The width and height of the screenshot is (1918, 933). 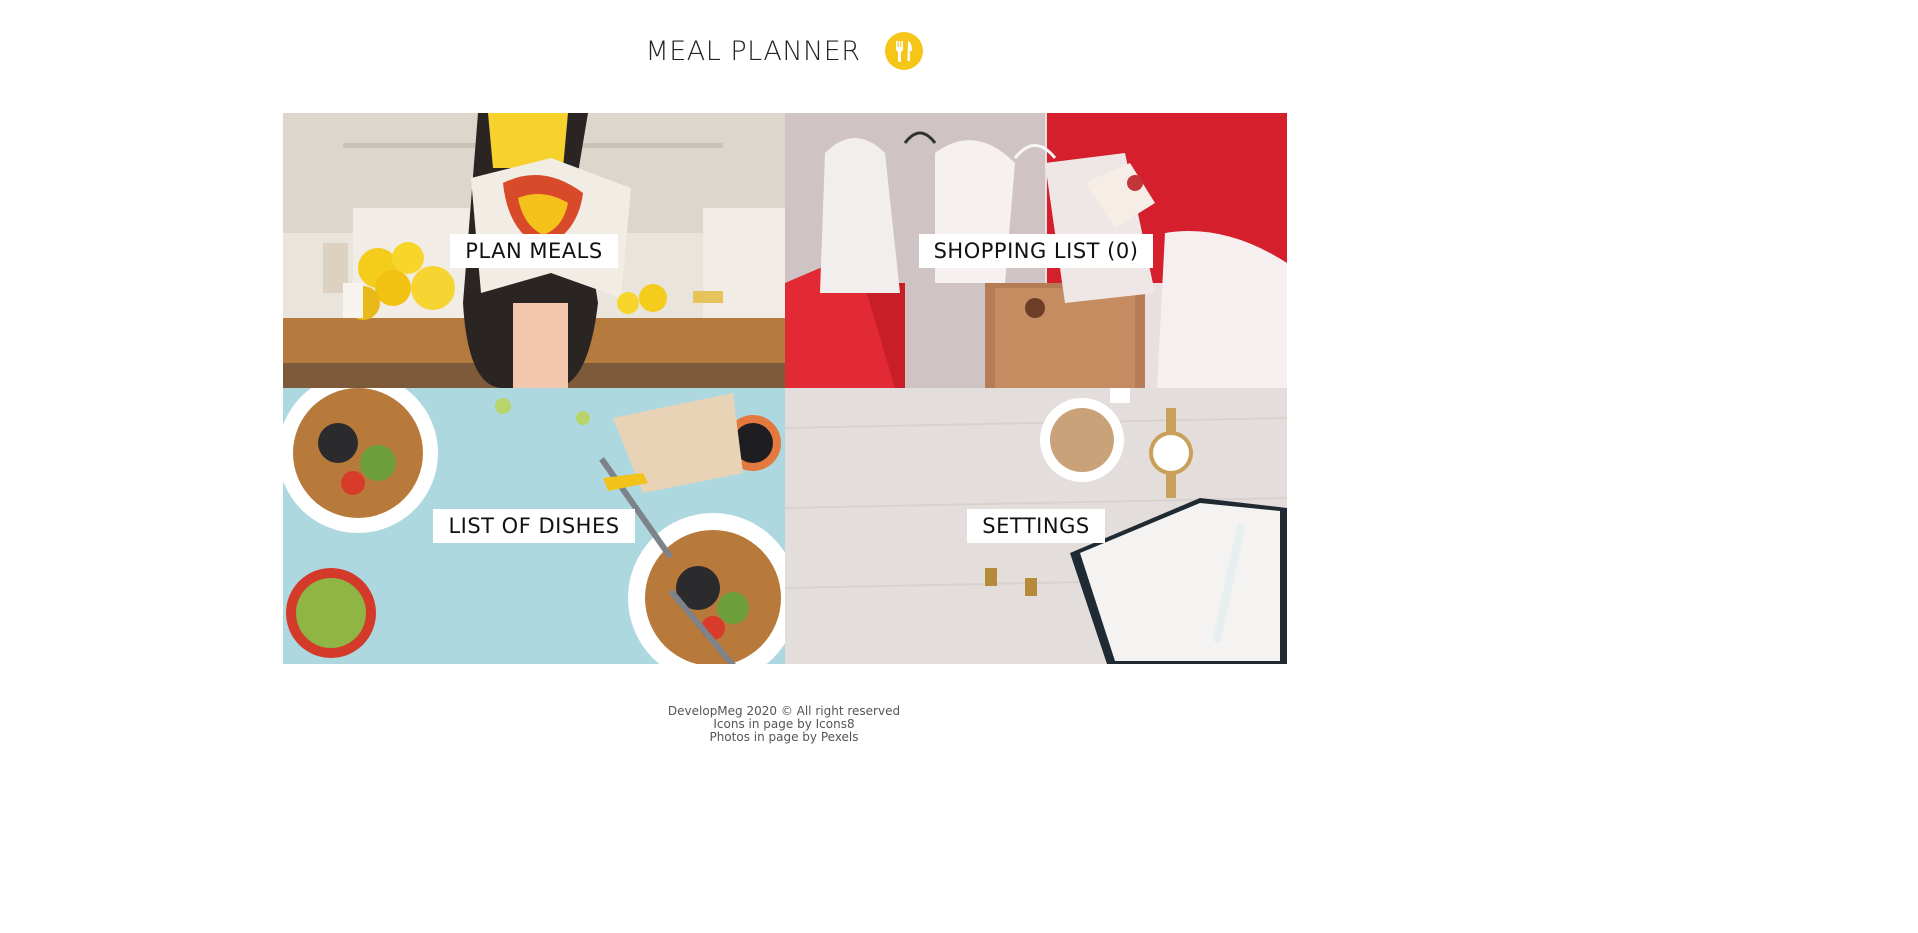 I want to click on settings-tile: SETTINGS, so click(x=1036, y=526).